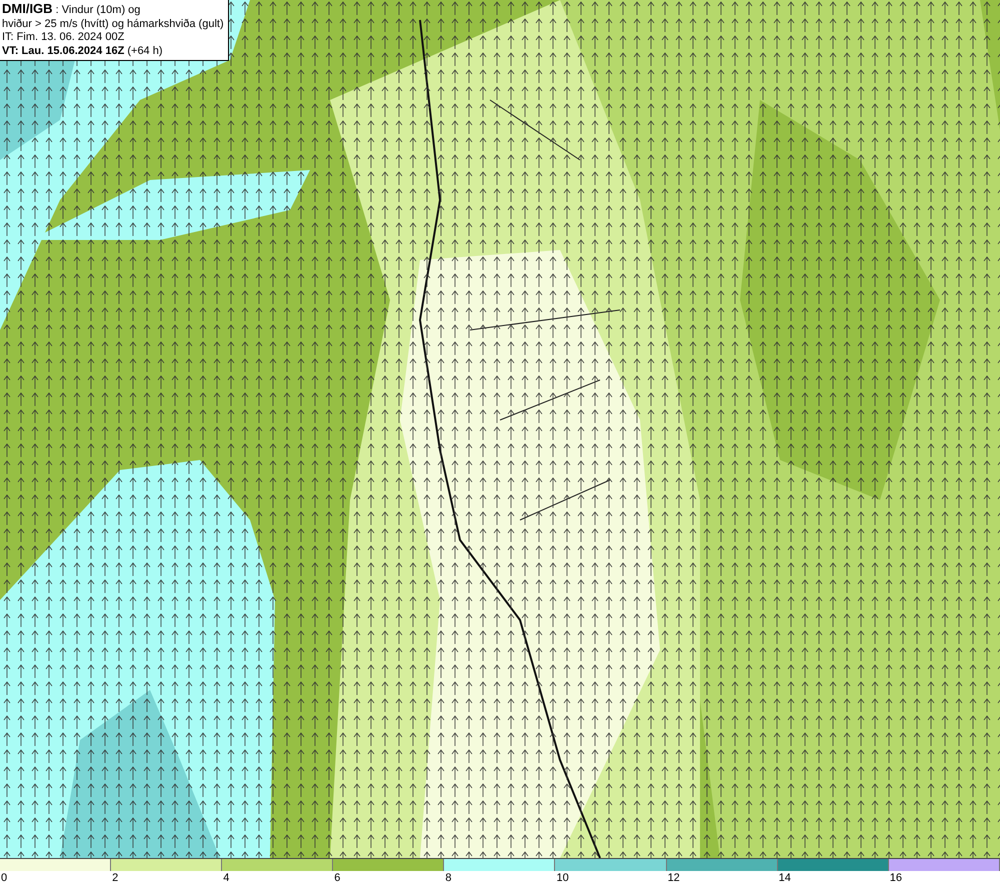  What do you see at coordinates (64, 37) in the screenshot?
I see `initial-time: IT: Fim. 13. 06. 2024 00Z` at bounding box center [64, 37].